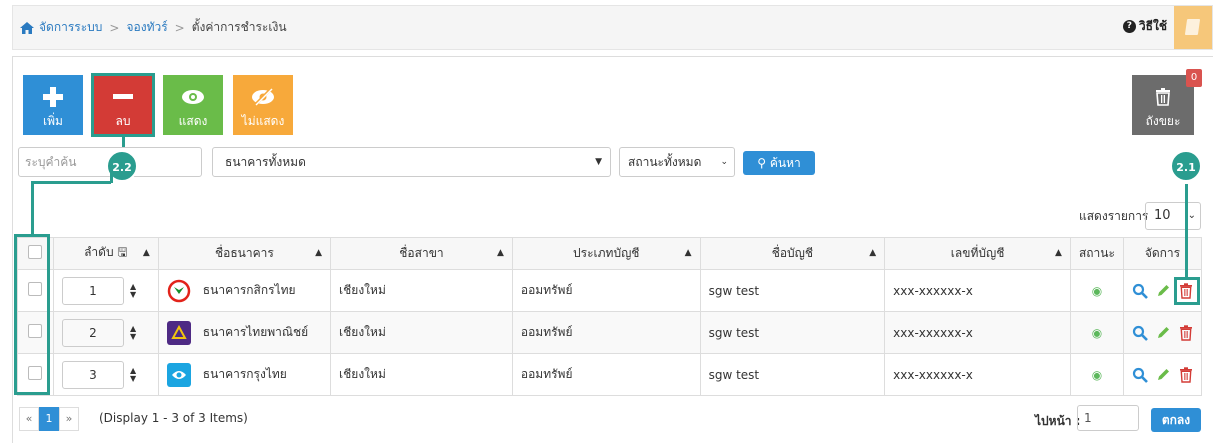 This screenshot has width=1213, height=443. Describe the element at coordinates (421, 253) in the screenshot. I see `header-branch: ชื่อสาขา ▲` at that location.